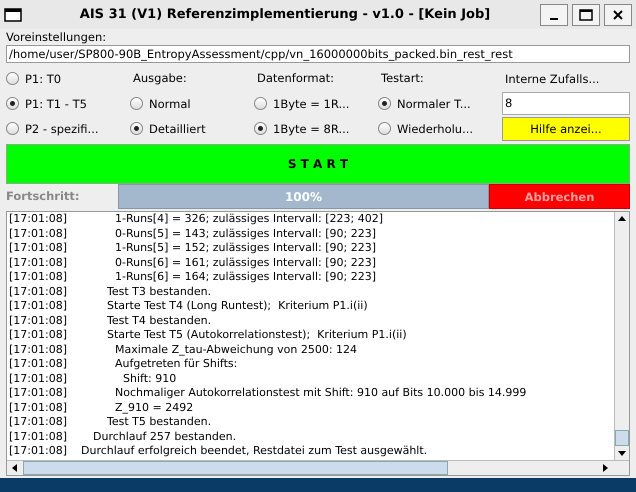 The image size is (636, 492). Describe the element at coordinates (245, 233) in the screenshot. I see `log-message: 0-Runs[5] = 143; zulässiges Intervall: [90; 223]` at that location.